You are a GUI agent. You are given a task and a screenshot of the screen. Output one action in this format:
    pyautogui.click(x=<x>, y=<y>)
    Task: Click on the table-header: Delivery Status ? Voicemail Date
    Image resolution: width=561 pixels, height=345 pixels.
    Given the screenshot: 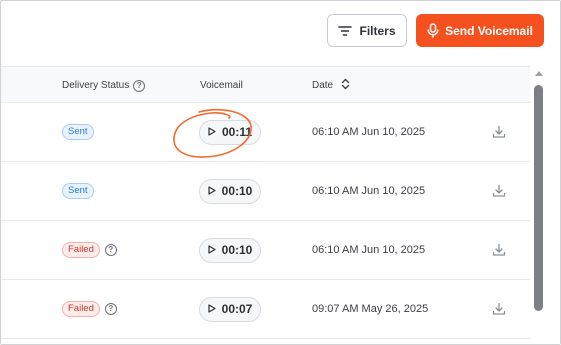 What is the action you would take?
    pyautogui.click(x=265, y=84)
    